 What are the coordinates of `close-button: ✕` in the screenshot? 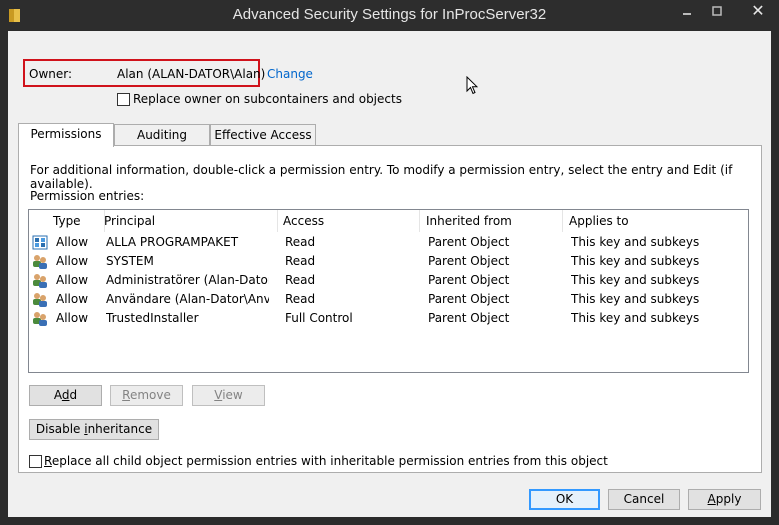 It's located at (758, 11).